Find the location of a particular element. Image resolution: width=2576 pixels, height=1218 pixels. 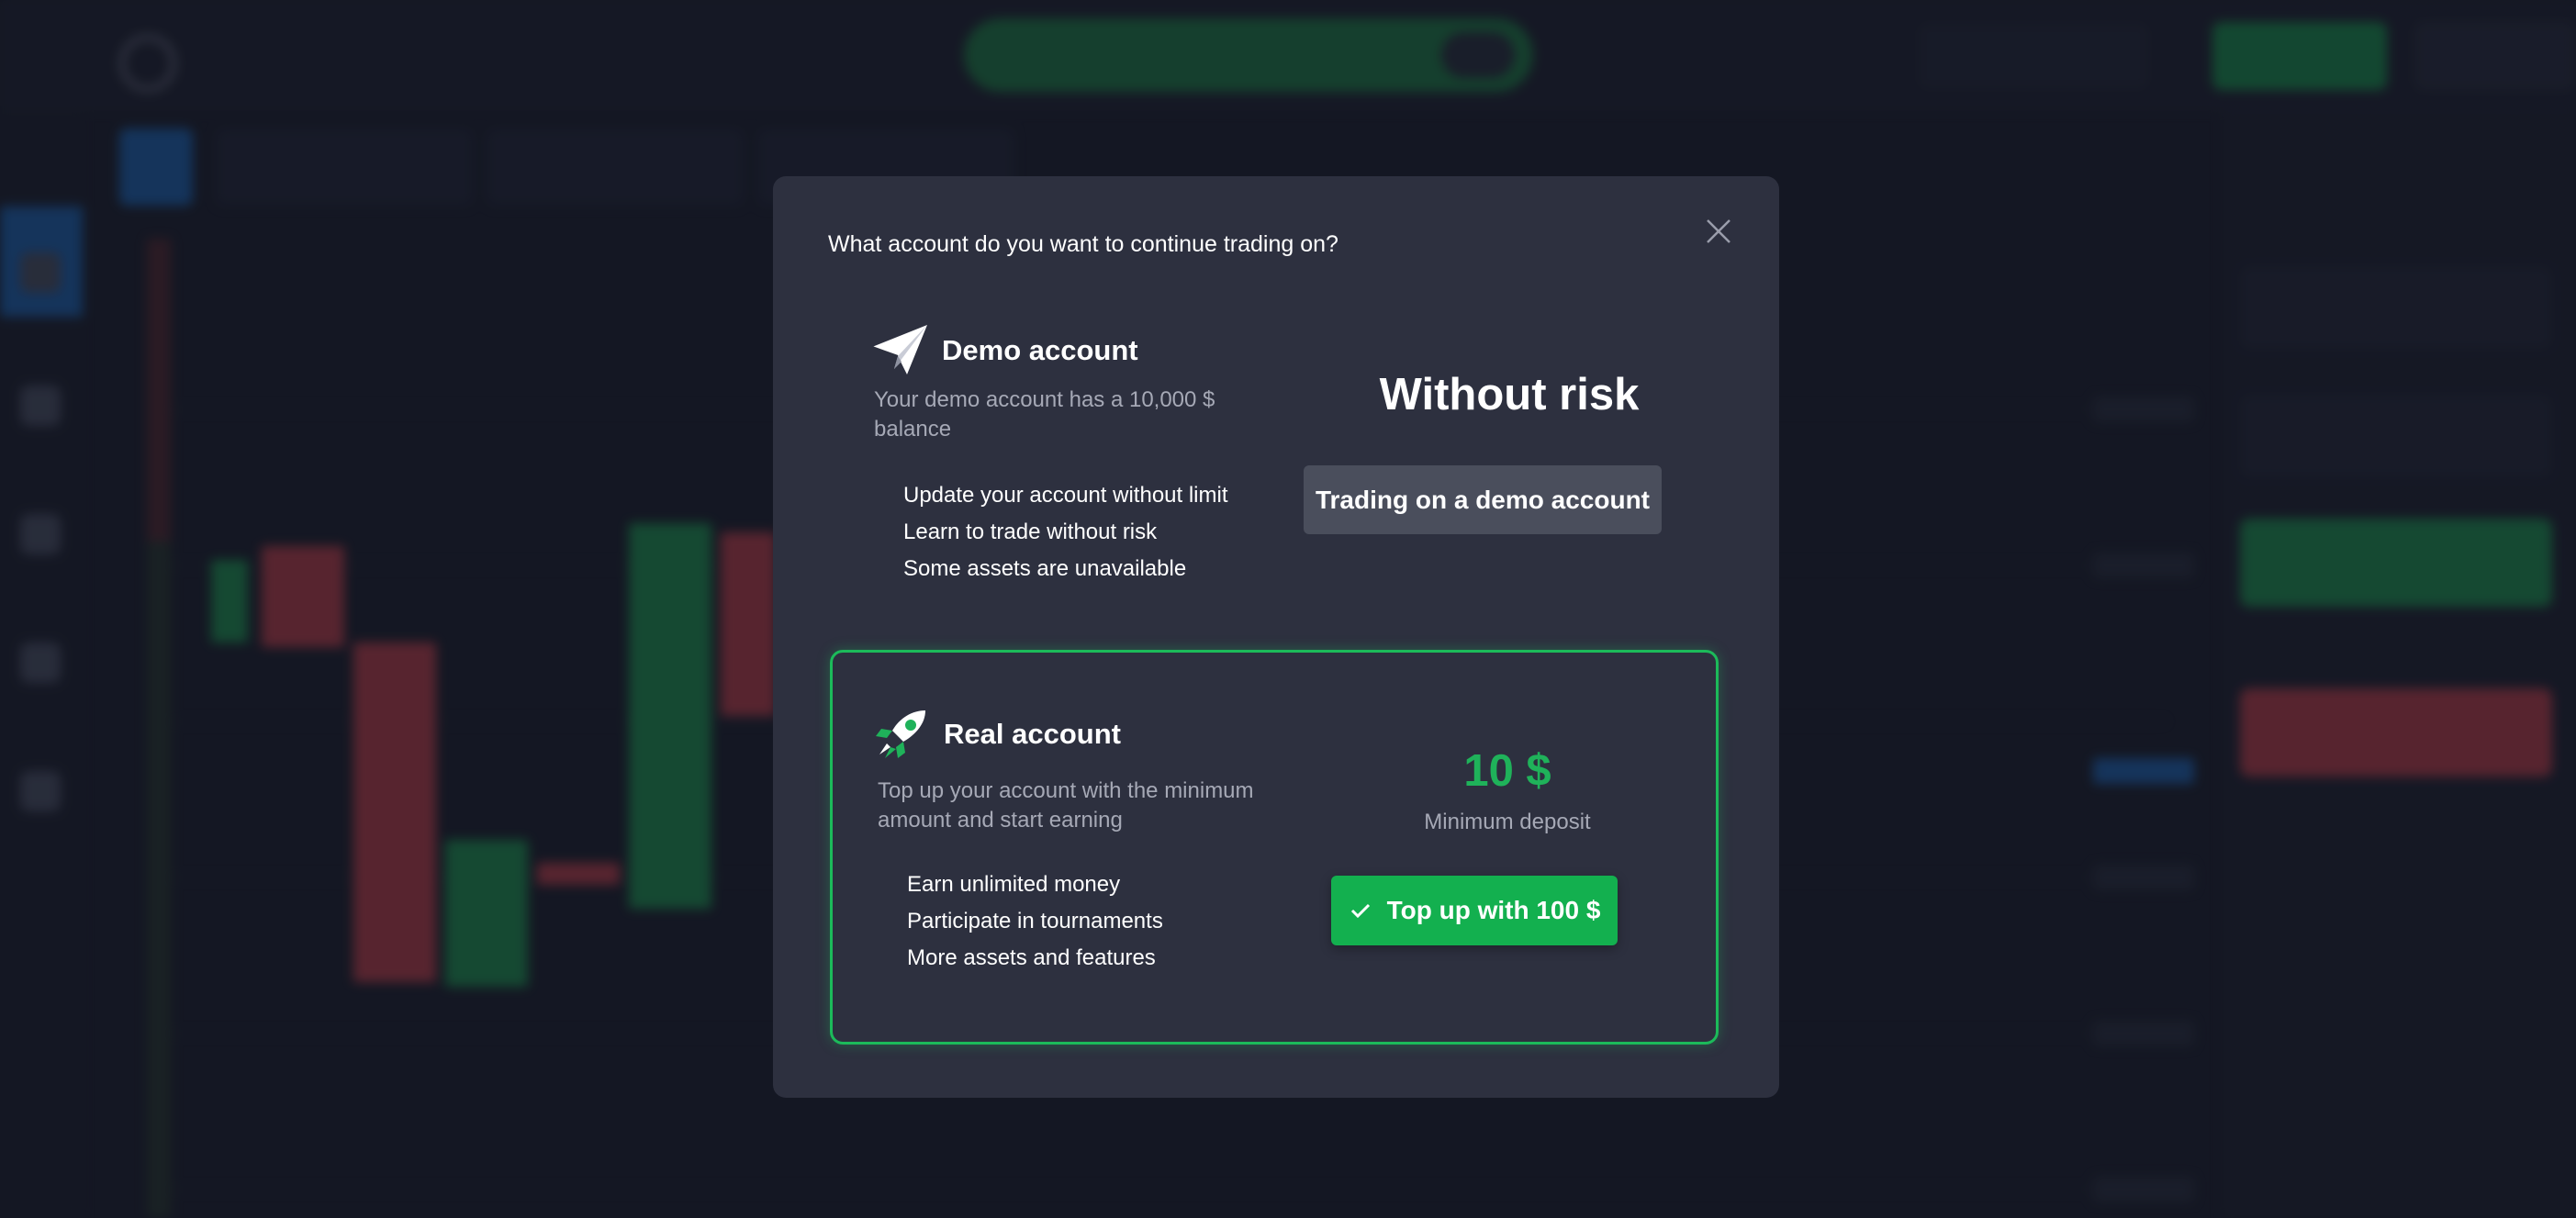

real-account-header: Real account is located at coordinates (996, 734).